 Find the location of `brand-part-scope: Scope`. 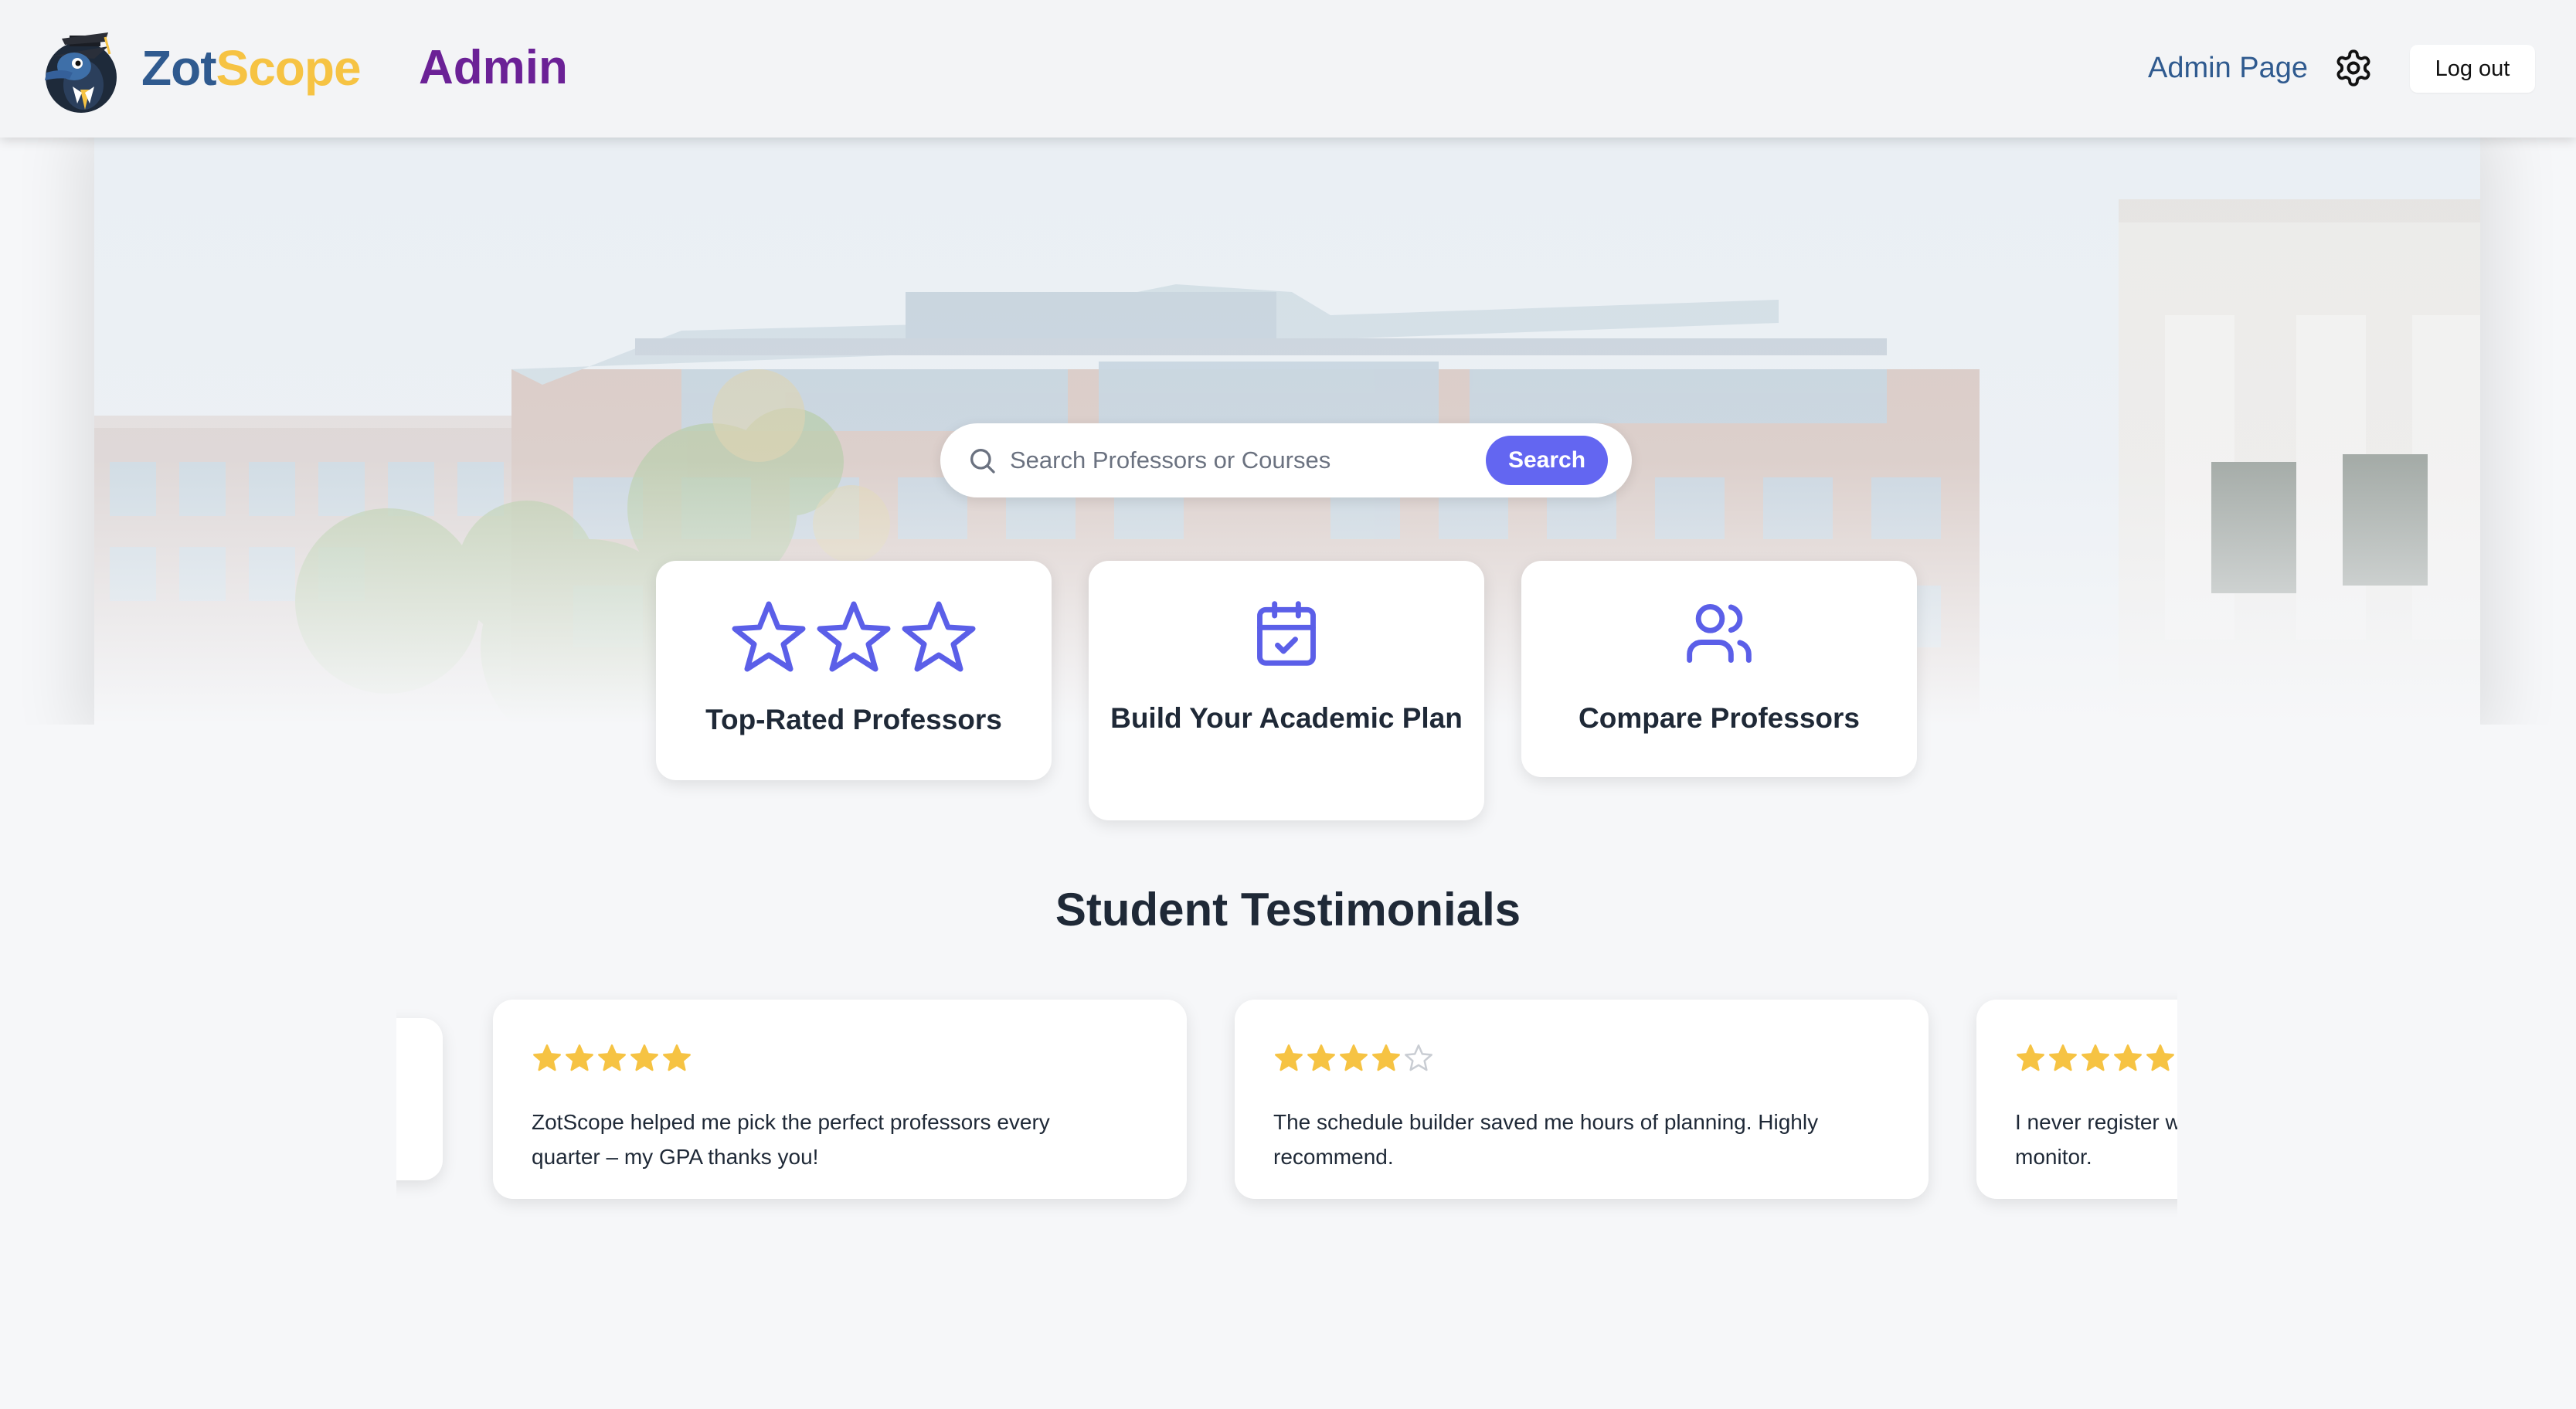

brand-part-scope: Scope is located at coordinates (289, 68).